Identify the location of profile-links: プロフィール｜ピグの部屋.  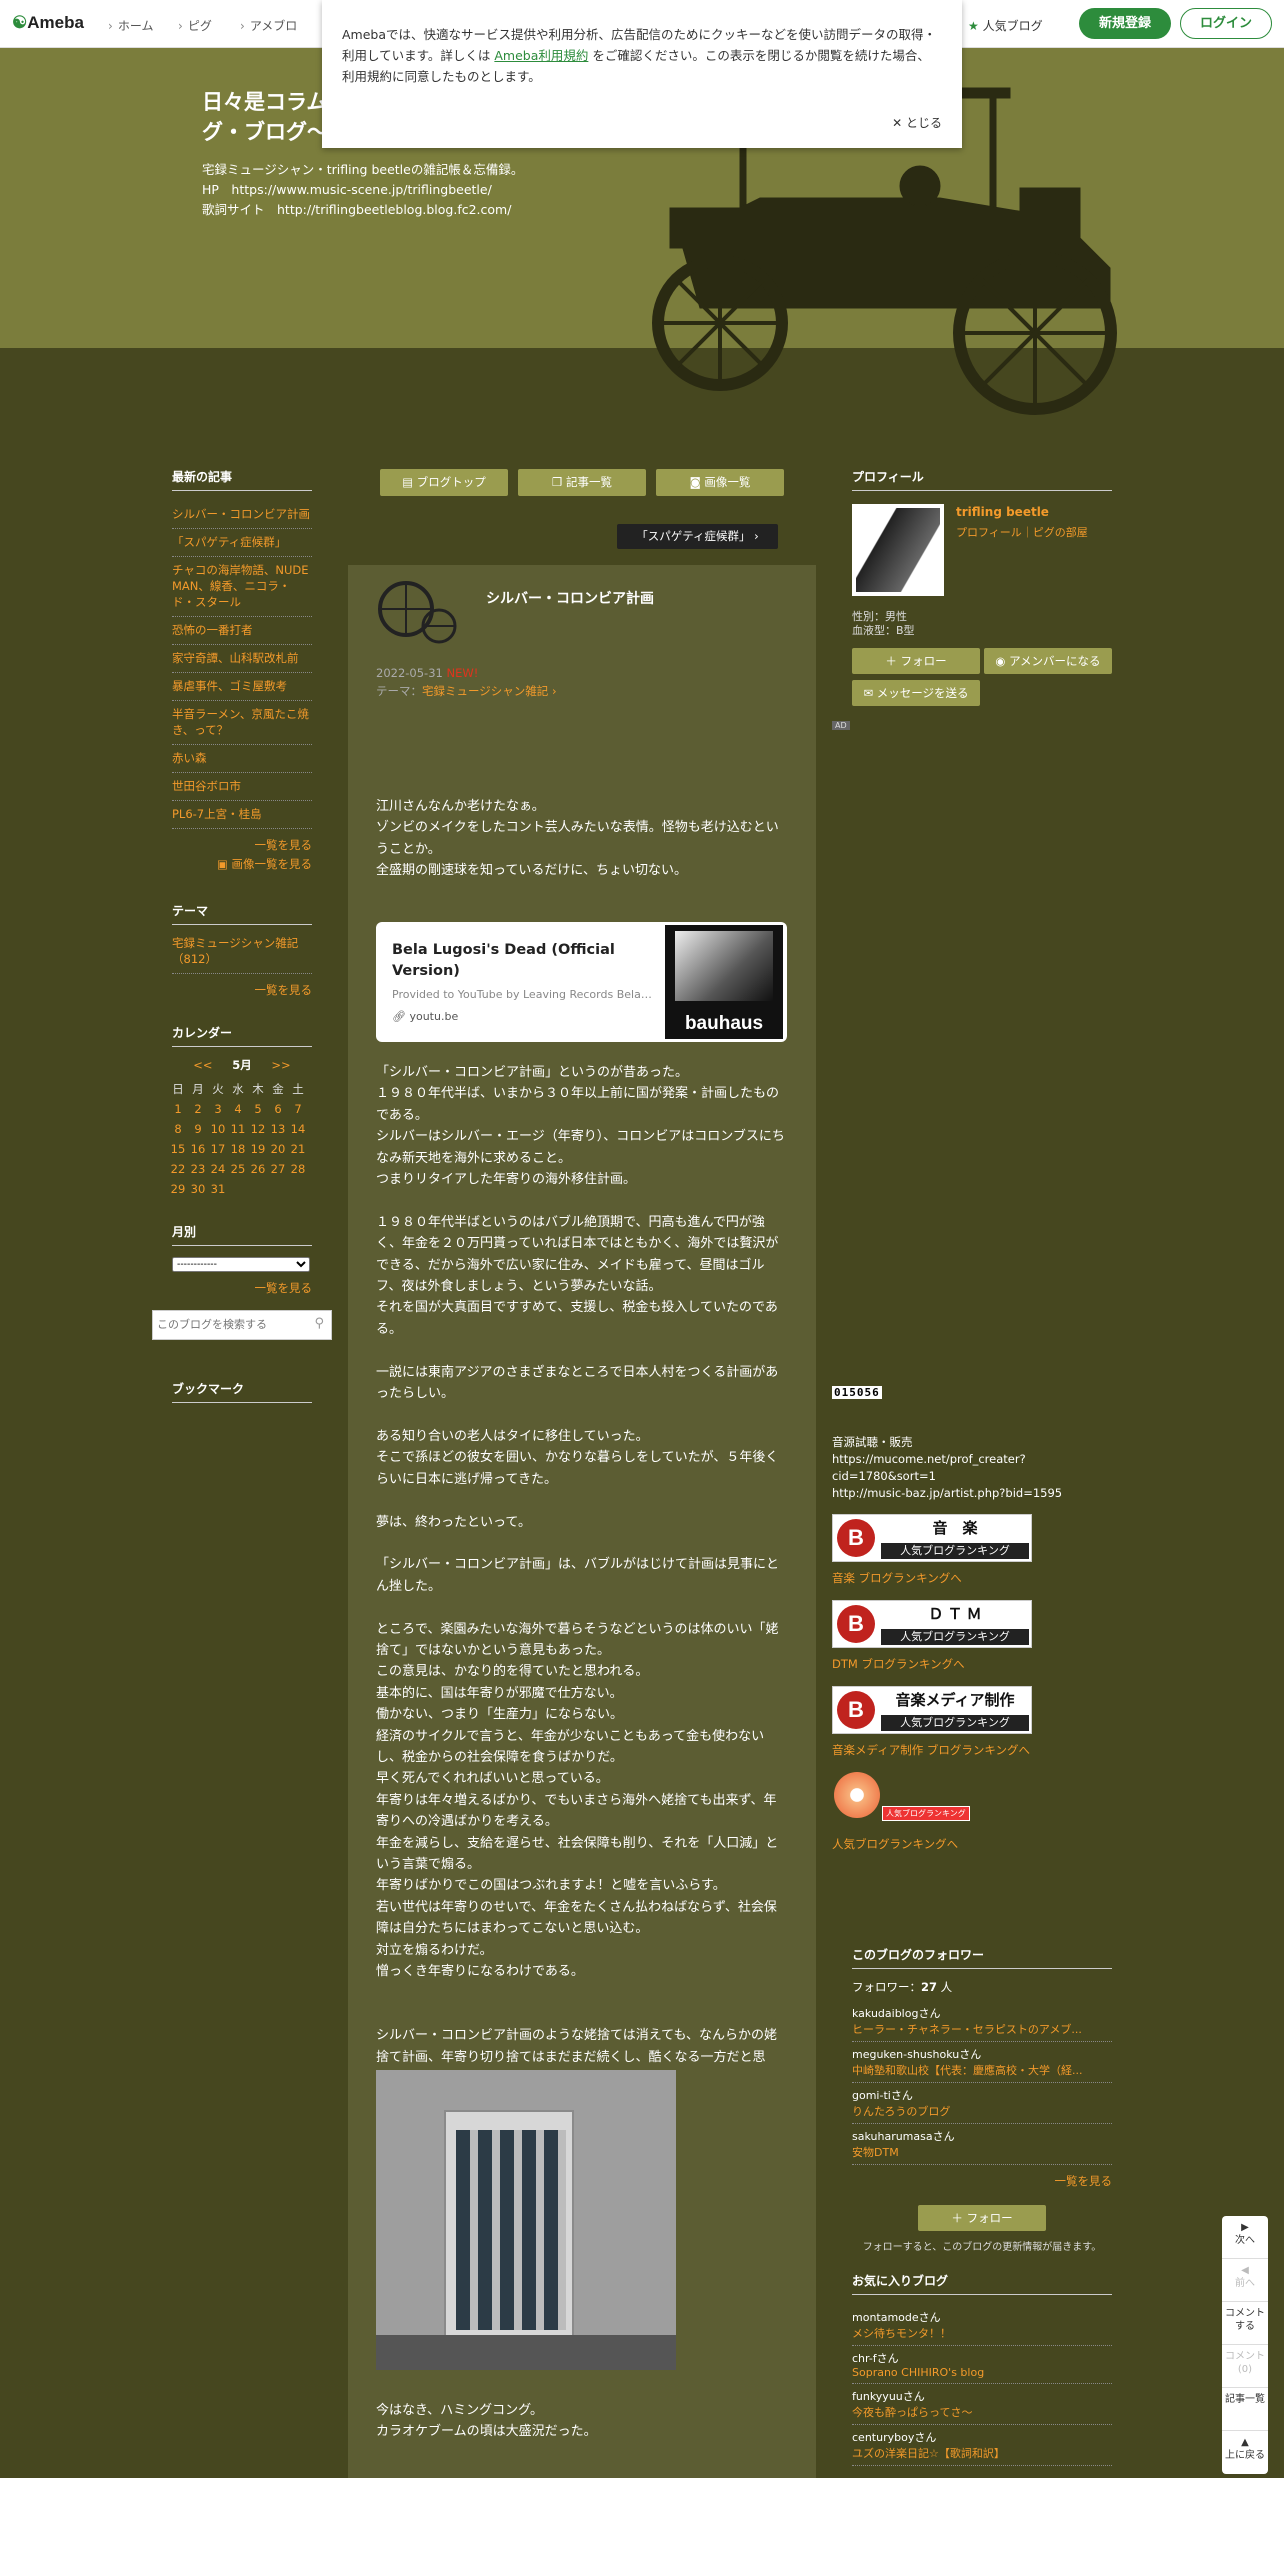
(1022, 532).